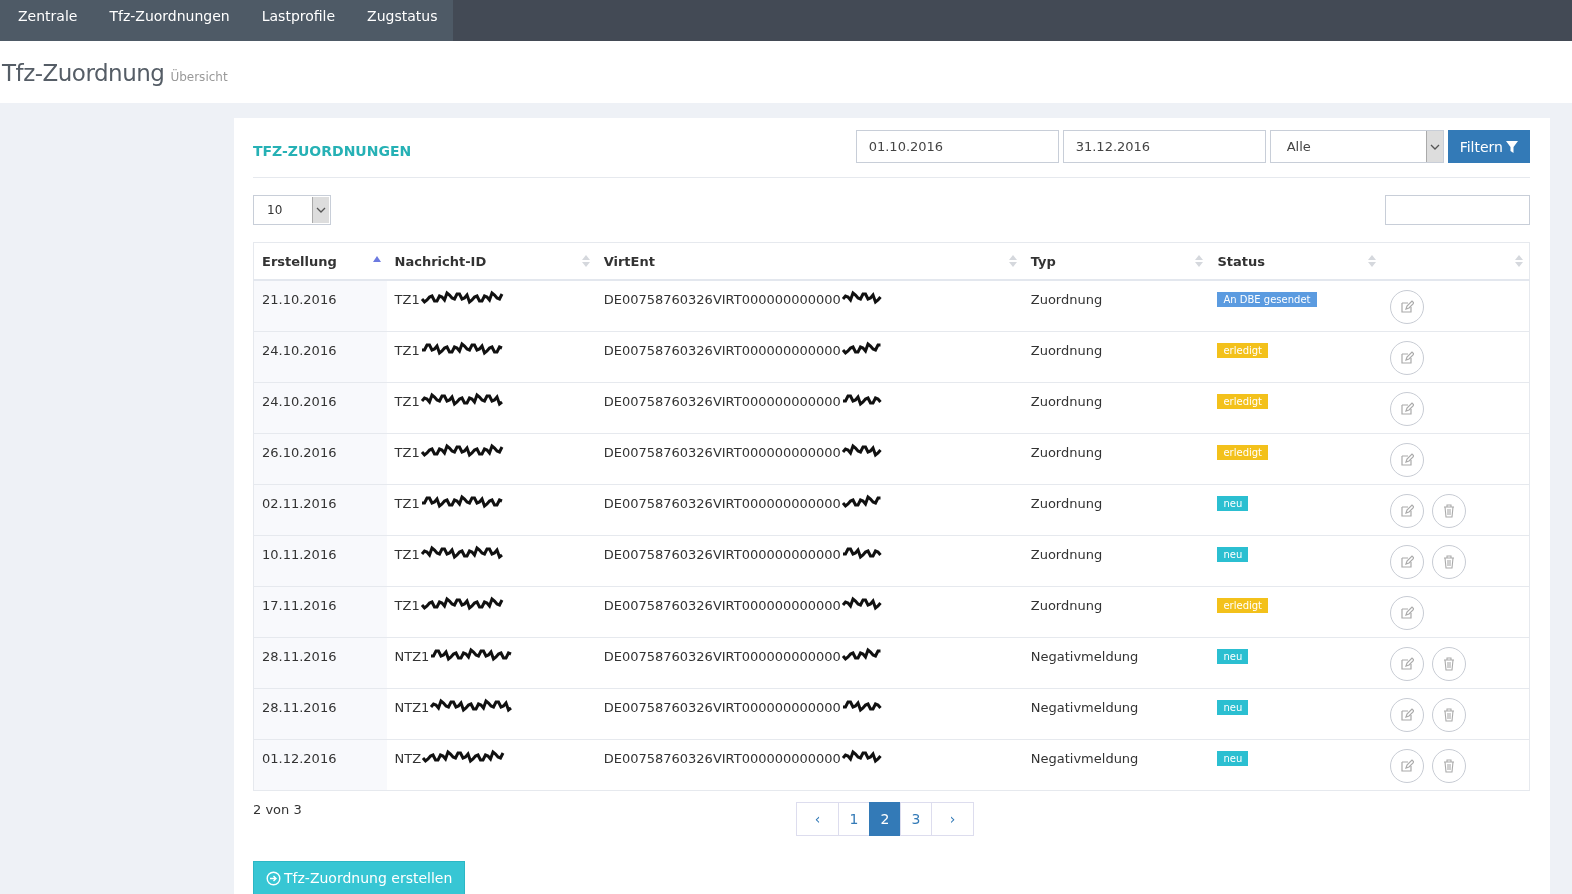 The image size is (1572, 894). I want to click on table-cell-text: 17.11.2016, so click(299, 605).